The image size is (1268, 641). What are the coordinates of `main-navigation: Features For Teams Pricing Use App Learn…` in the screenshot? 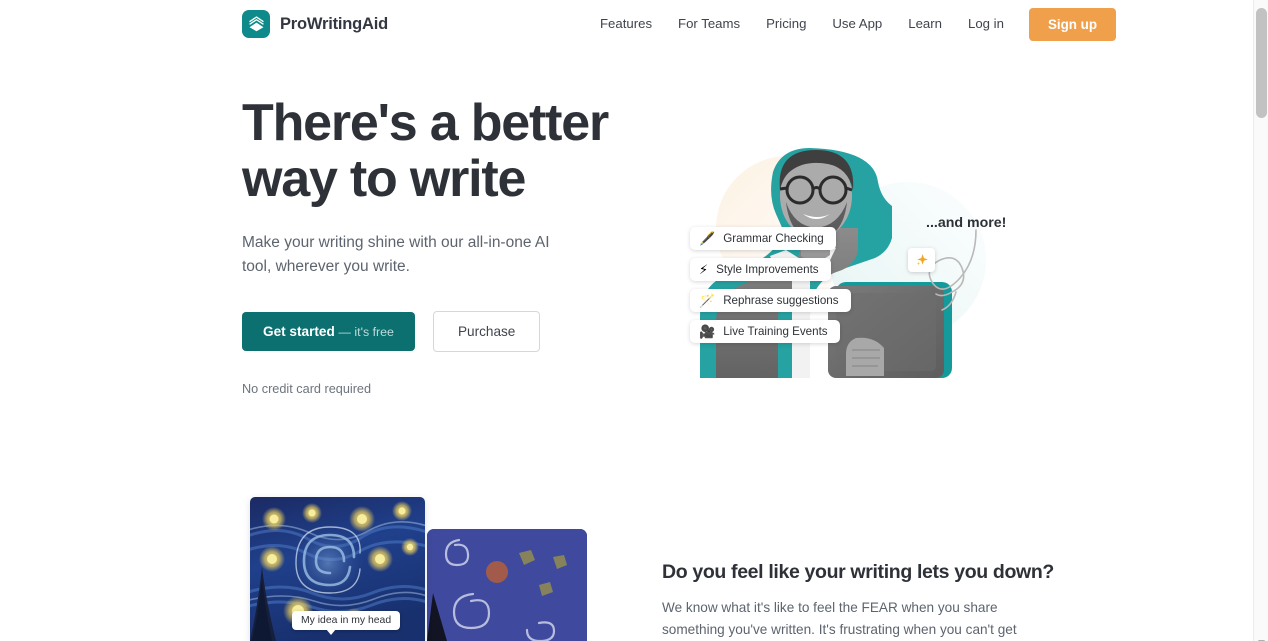 It's located at (858, 24).